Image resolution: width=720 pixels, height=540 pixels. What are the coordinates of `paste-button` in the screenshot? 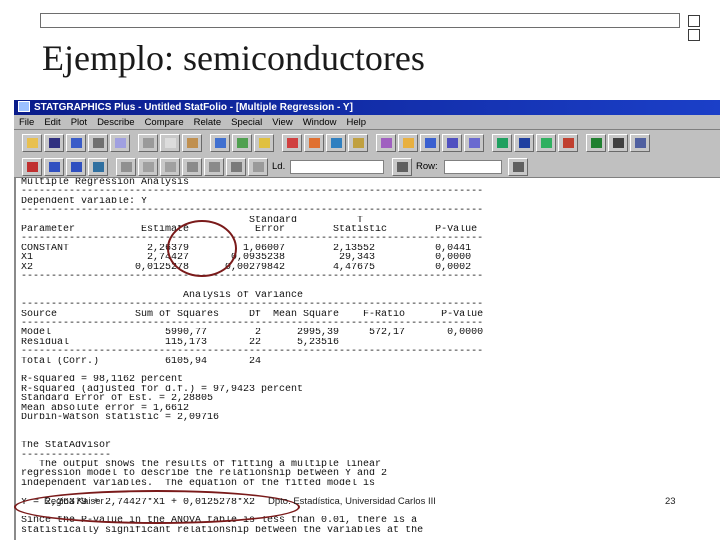 It's located at (192, 143).